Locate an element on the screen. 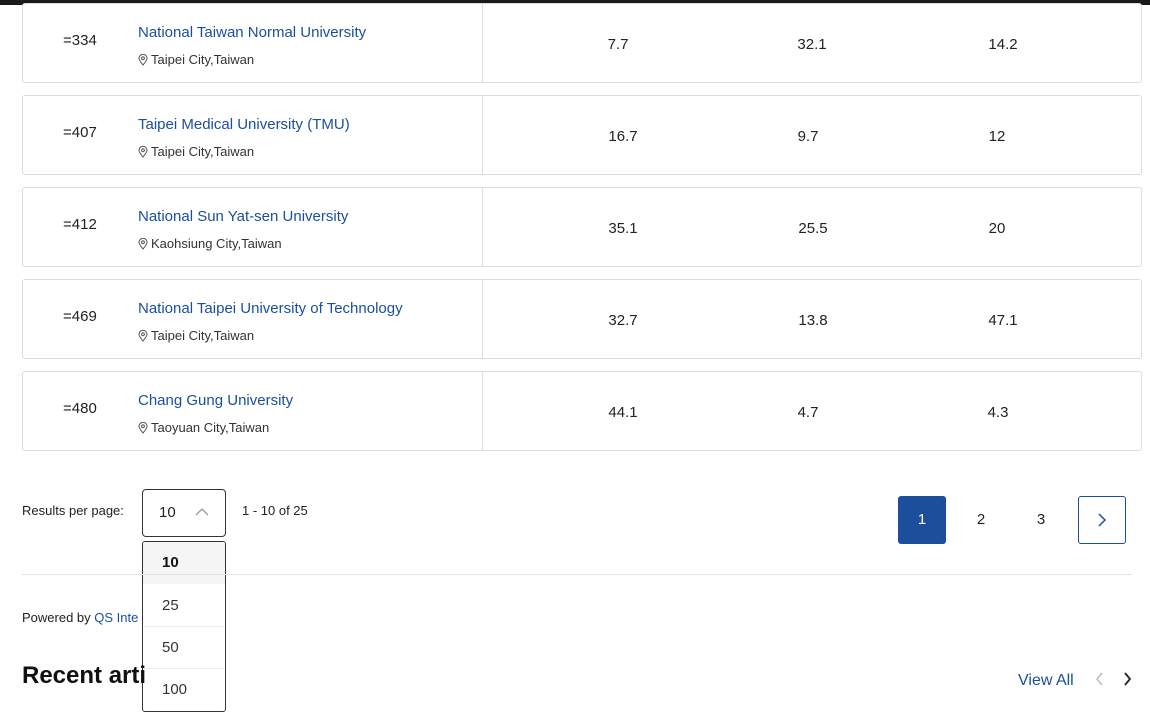 This screenshot has height=716, width=1150. score-cell: 32.1 is located at coordinates (812, 44).